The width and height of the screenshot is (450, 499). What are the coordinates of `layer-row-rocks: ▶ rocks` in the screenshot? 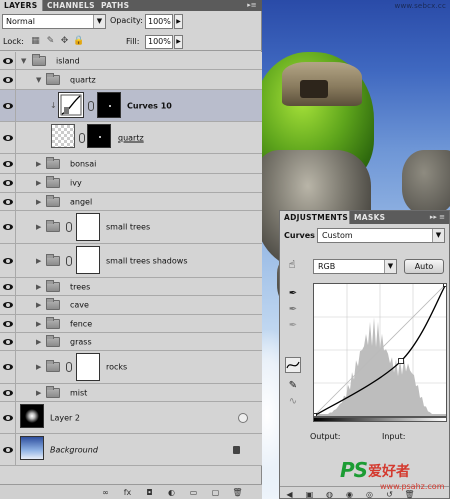 It's located at (131, 367).